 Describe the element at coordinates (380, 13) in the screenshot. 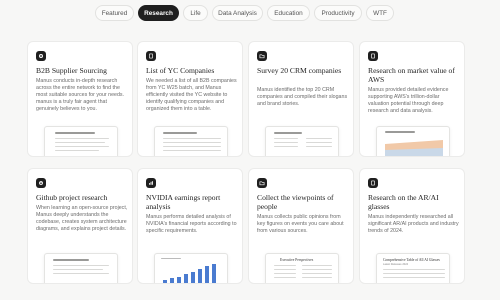

I see `tab-wtf: WTF` at that location.